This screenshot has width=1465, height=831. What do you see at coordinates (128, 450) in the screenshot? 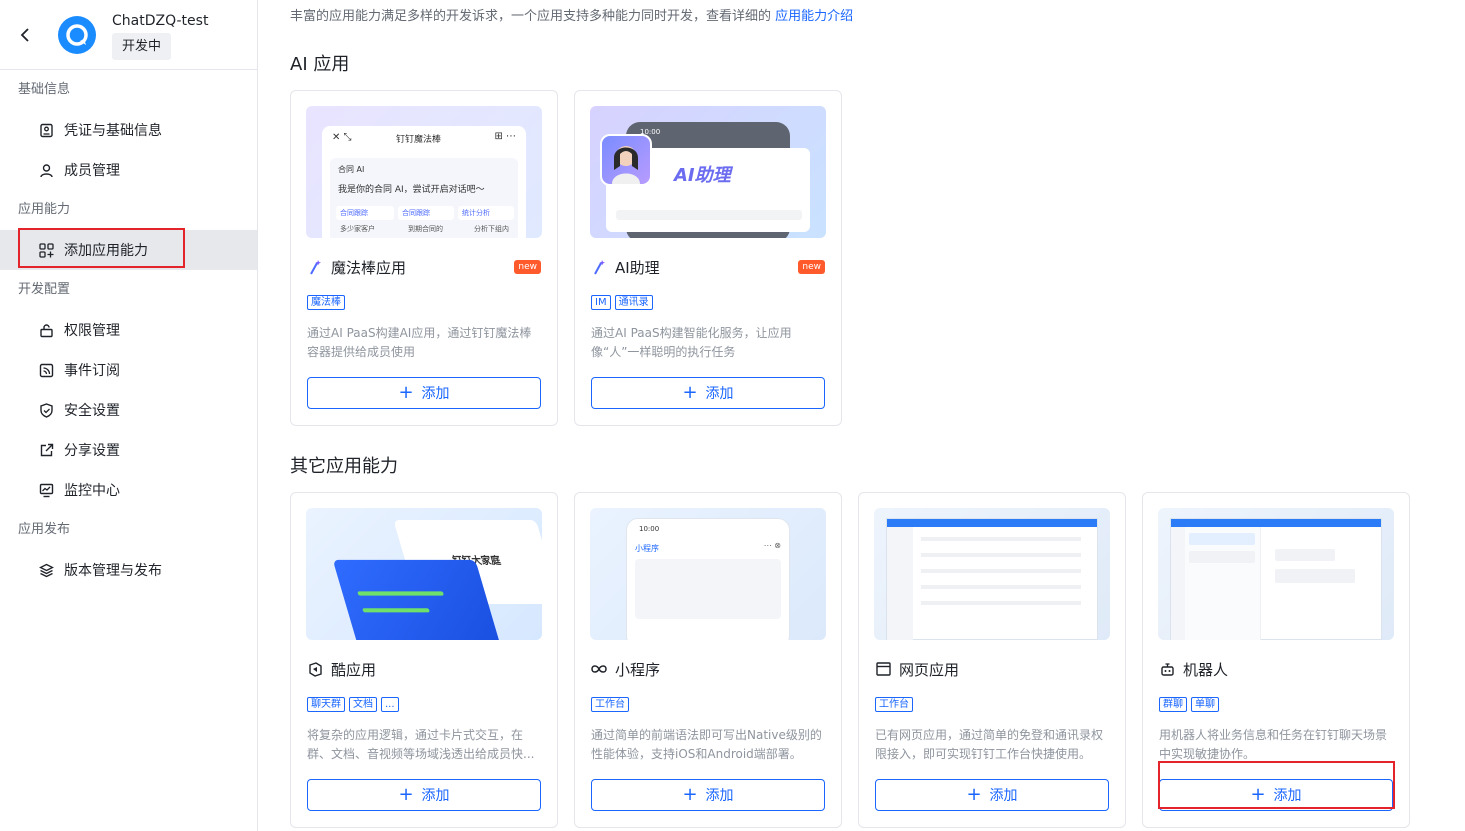
I see `sidebar-item-share: 分享设置` at bounding box center [128, 450].